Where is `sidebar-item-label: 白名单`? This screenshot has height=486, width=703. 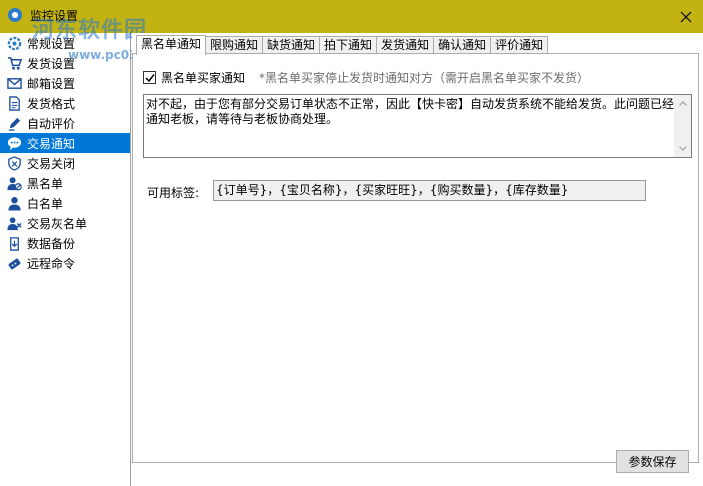 sidebar-item-label: 白名单 is located at coordinates (45, 203).